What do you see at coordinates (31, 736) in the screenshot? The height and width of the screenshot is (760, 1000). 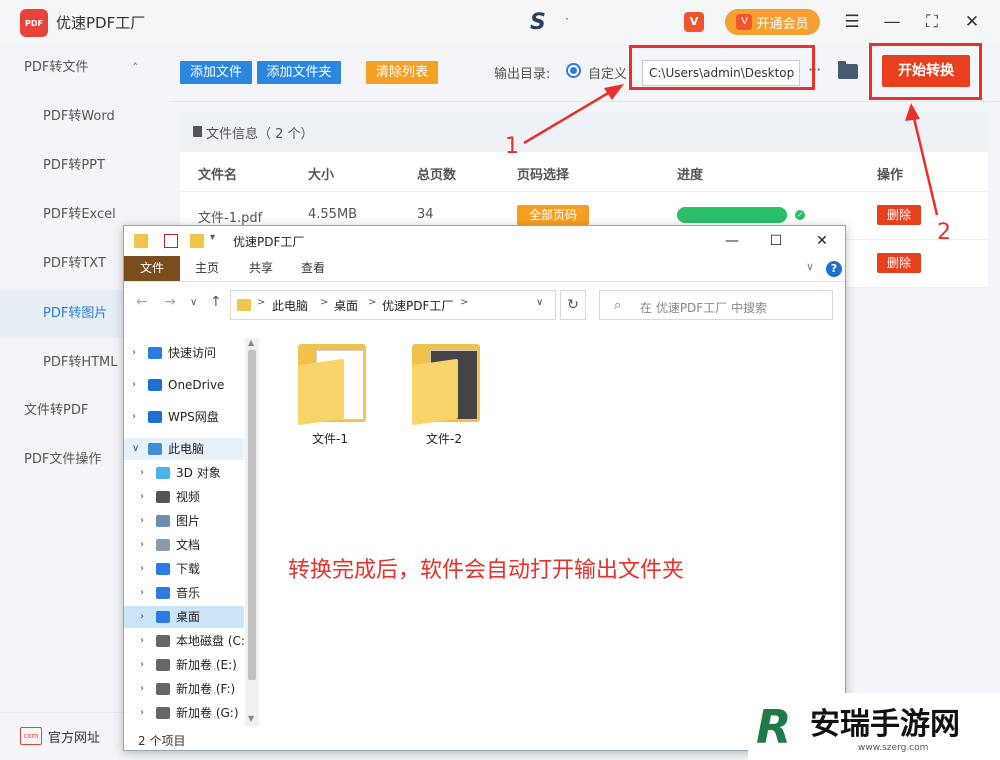 I see `website-icon: com` at bounding box center [31, 736].